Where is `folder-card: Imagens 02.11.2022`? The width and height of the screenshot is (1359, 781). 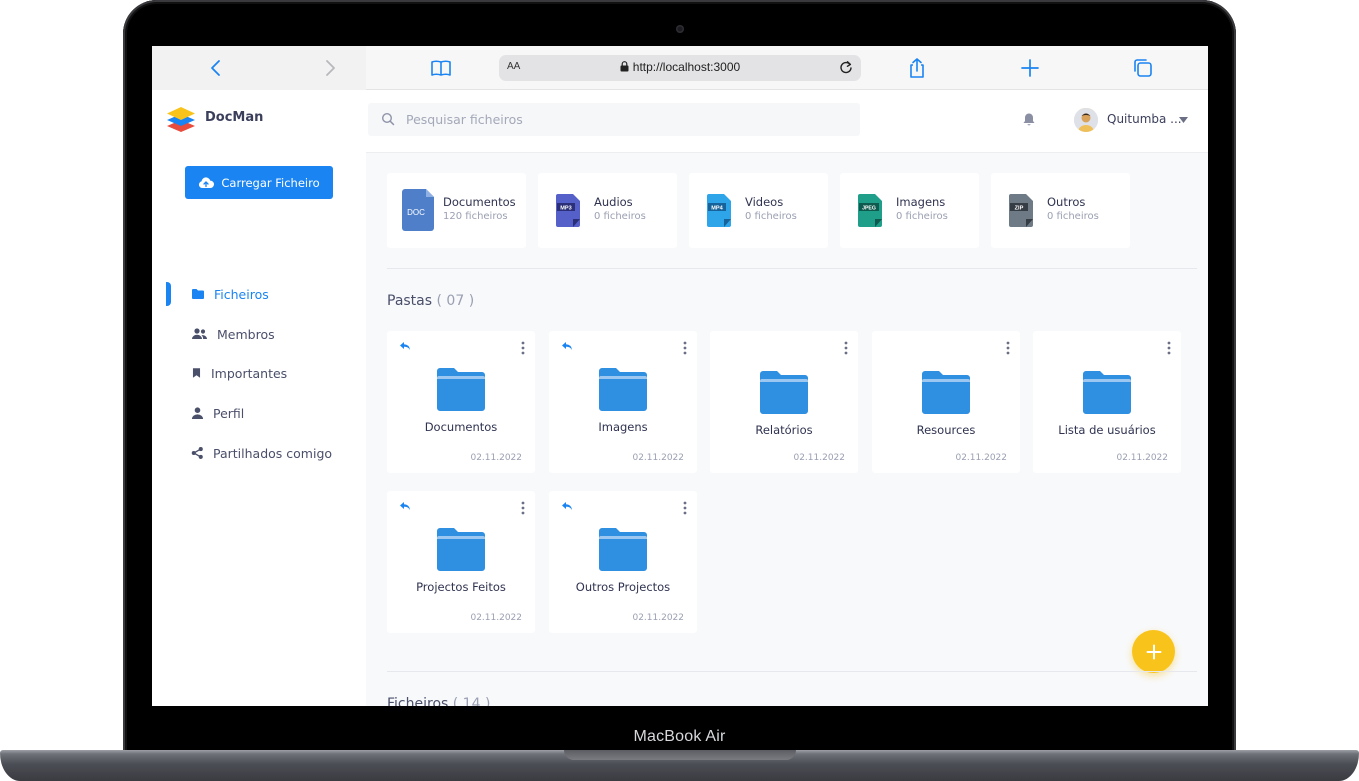
folder-card: Imagens 02.11.2022 is located at coordinates (623, 402).